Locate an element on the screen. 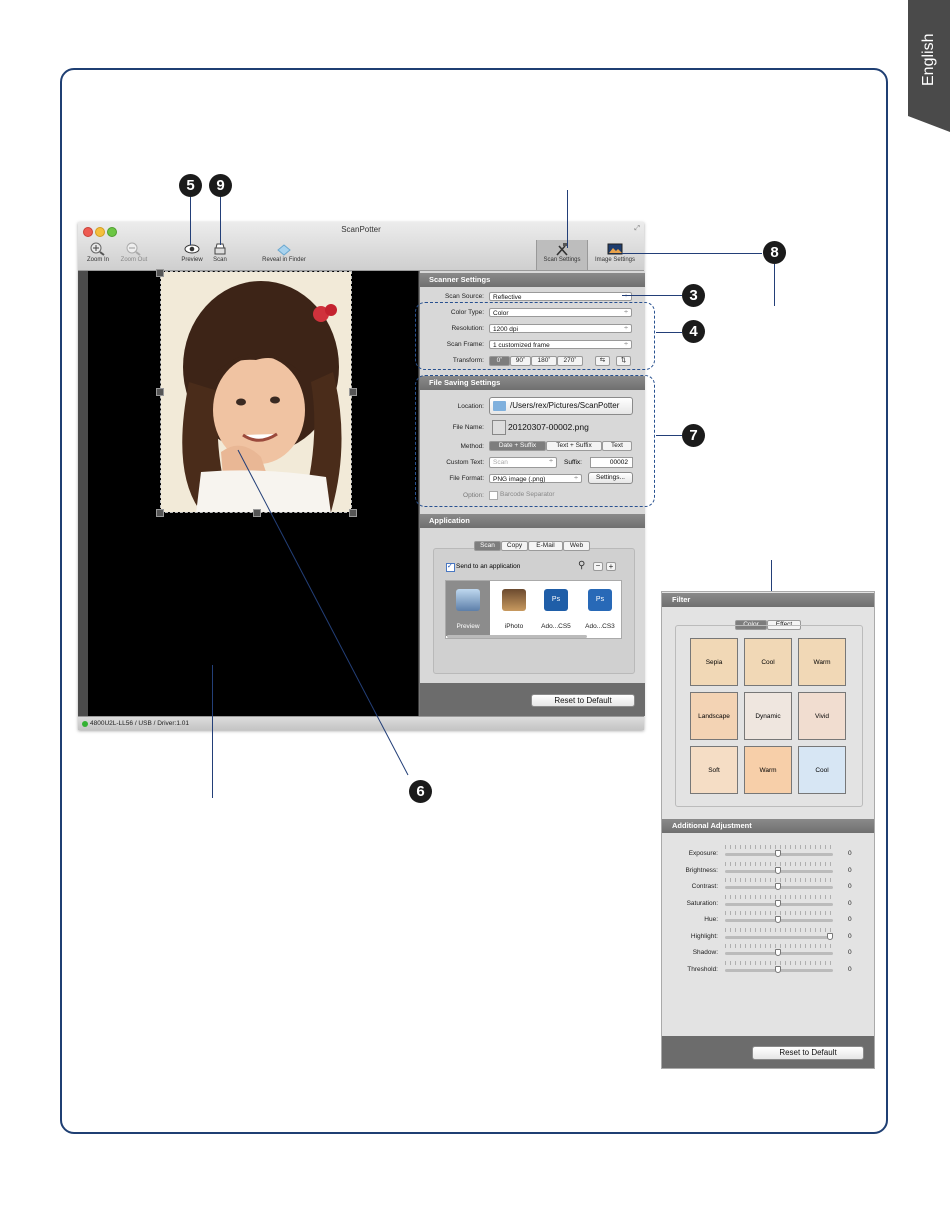 The height and width of the screenshot is (1221, 950). send-to-app-checkbox: ✓ is located at coordinates (450, 567).